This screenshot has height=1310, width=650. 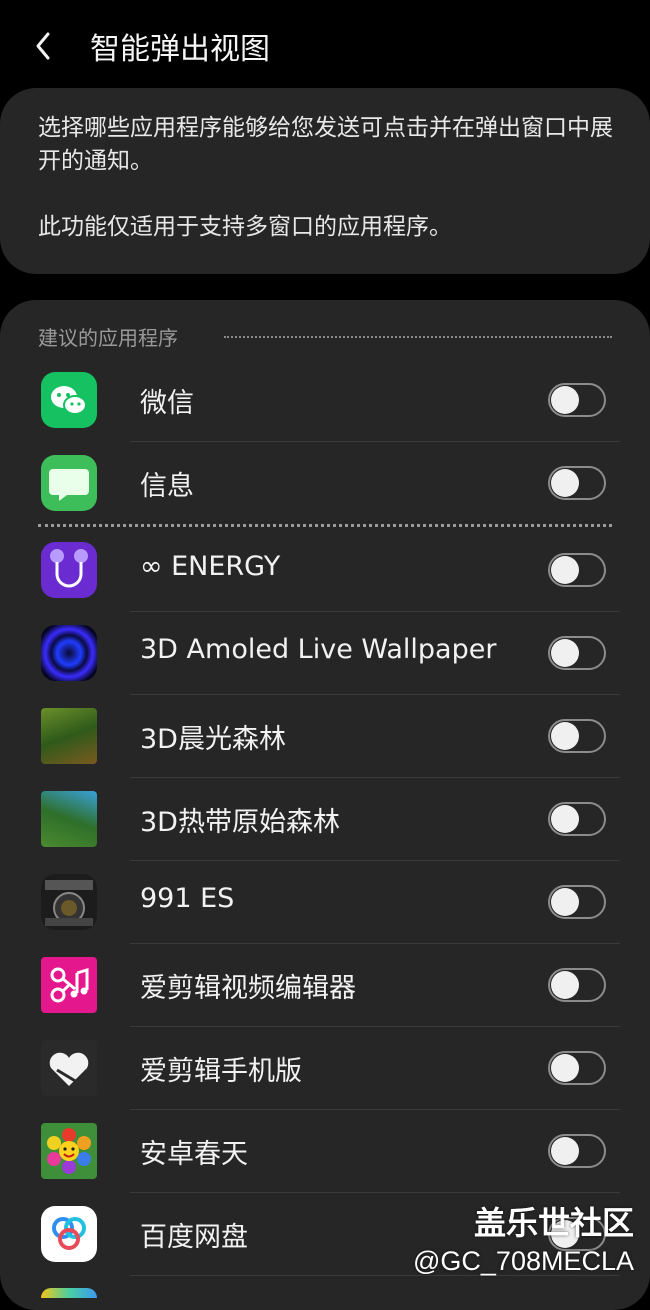 I want to click on tropical-forest-icon, so click(x=69, y=819).